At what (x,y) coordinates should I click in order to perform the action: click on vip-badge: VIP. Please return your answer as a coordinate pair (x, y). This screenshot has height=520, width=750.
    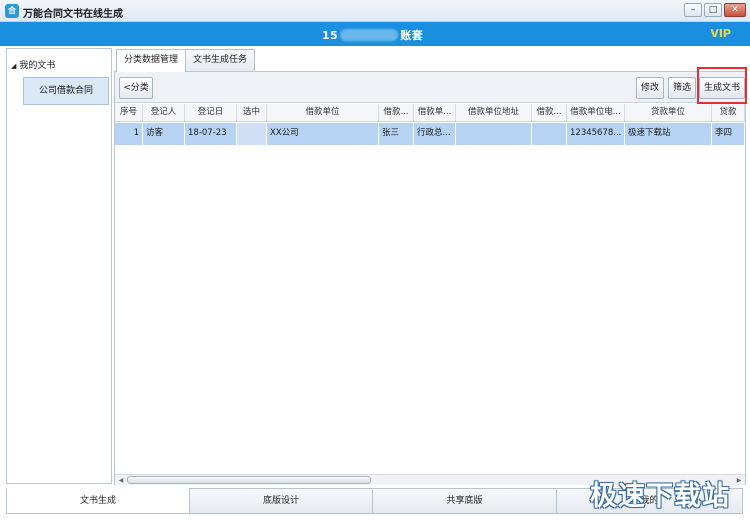
    Looking at the image, I should click on (720, 33).